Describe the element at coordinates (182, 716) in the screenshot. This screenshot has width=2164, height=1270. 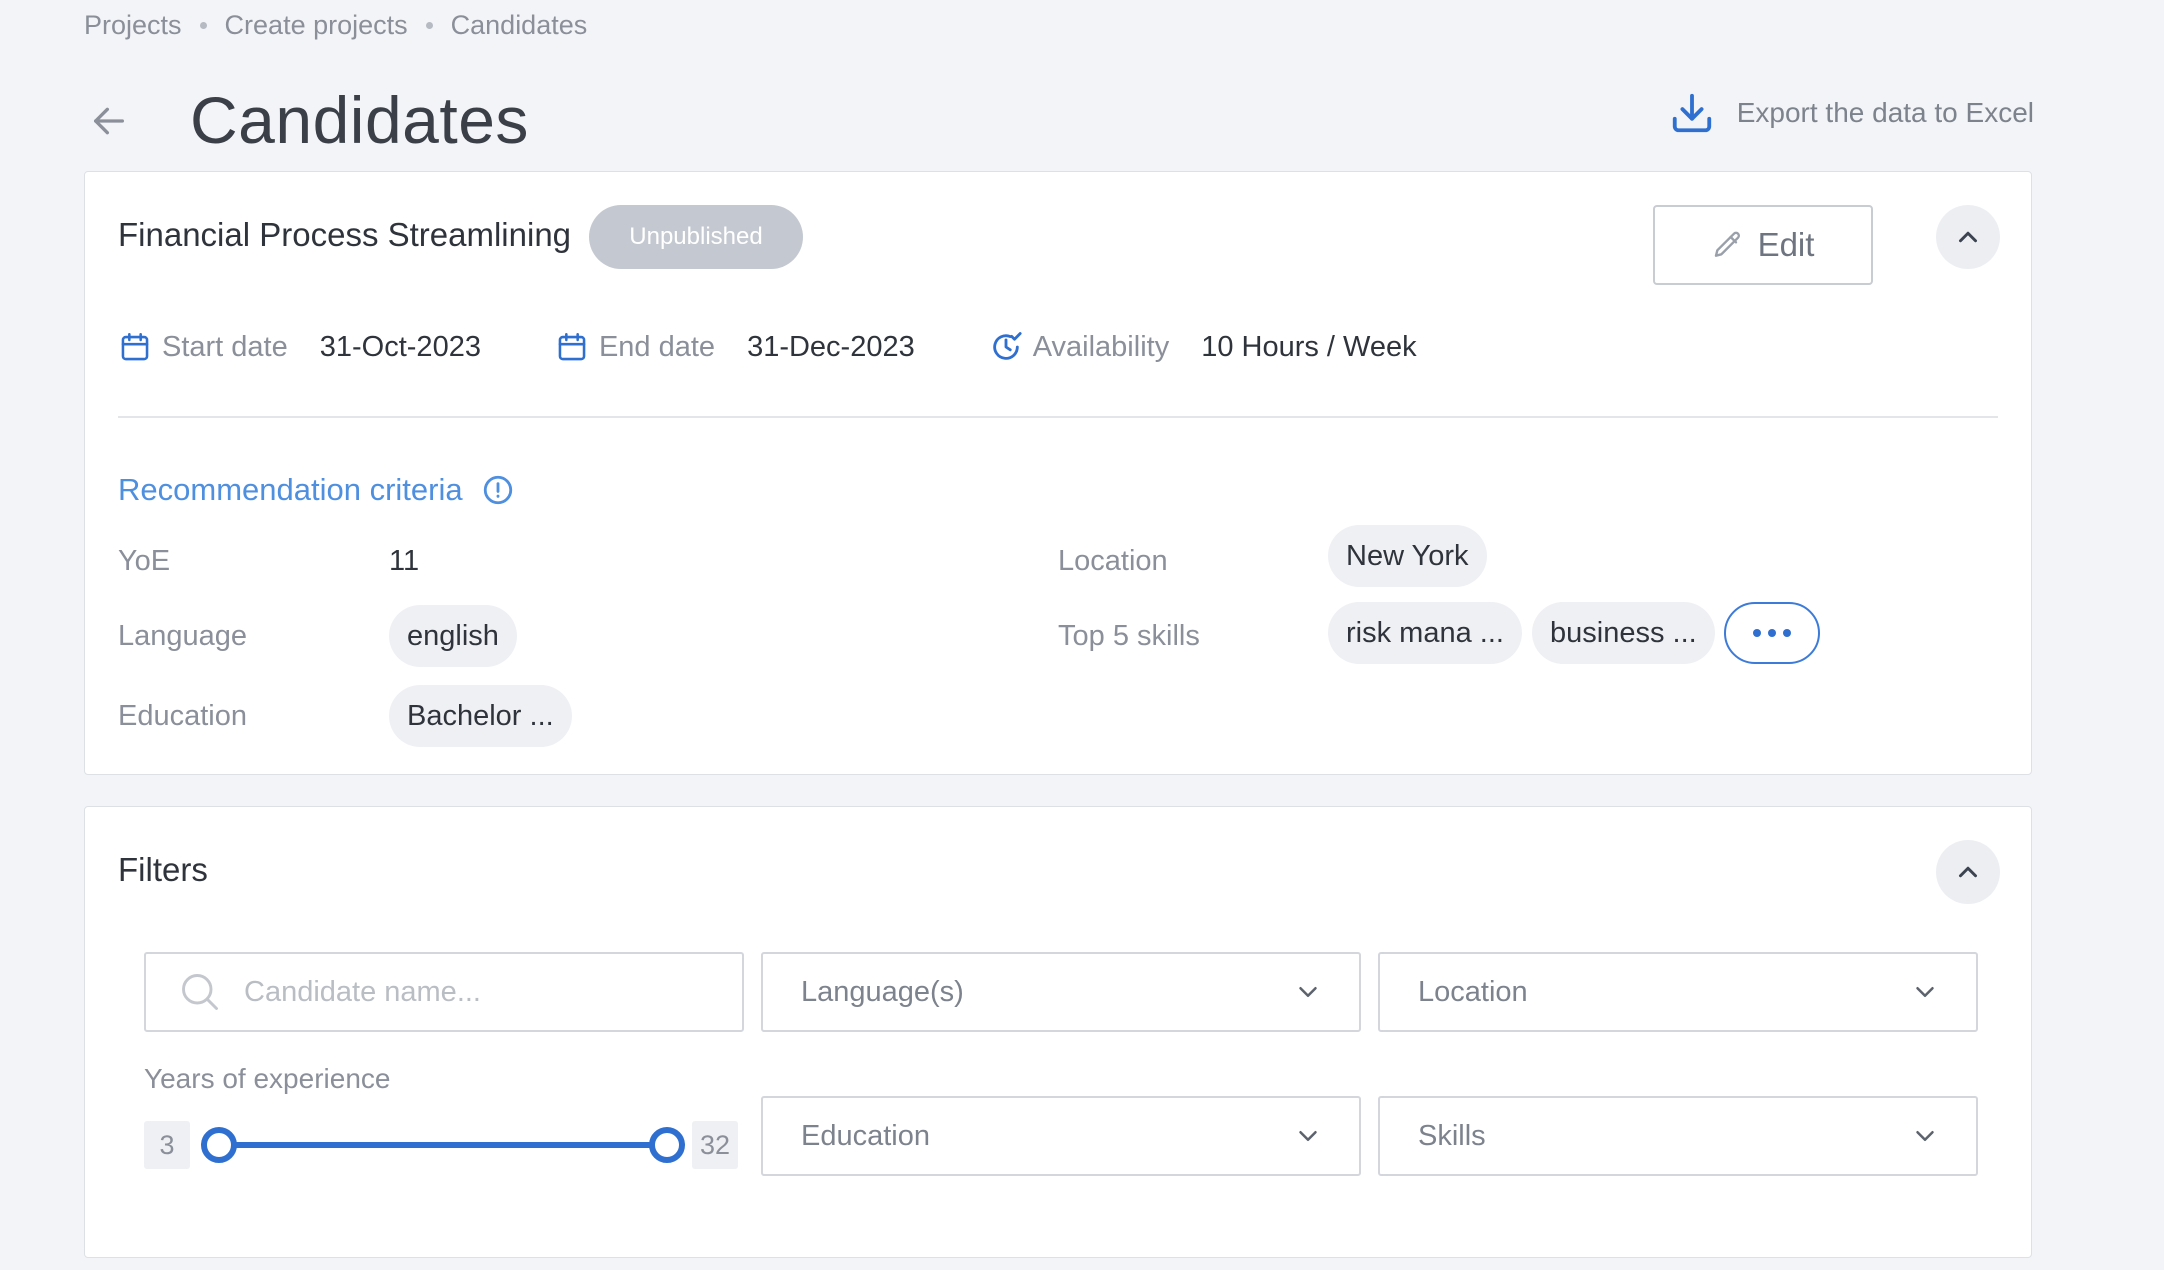
I see `education-label: Education` at that location.